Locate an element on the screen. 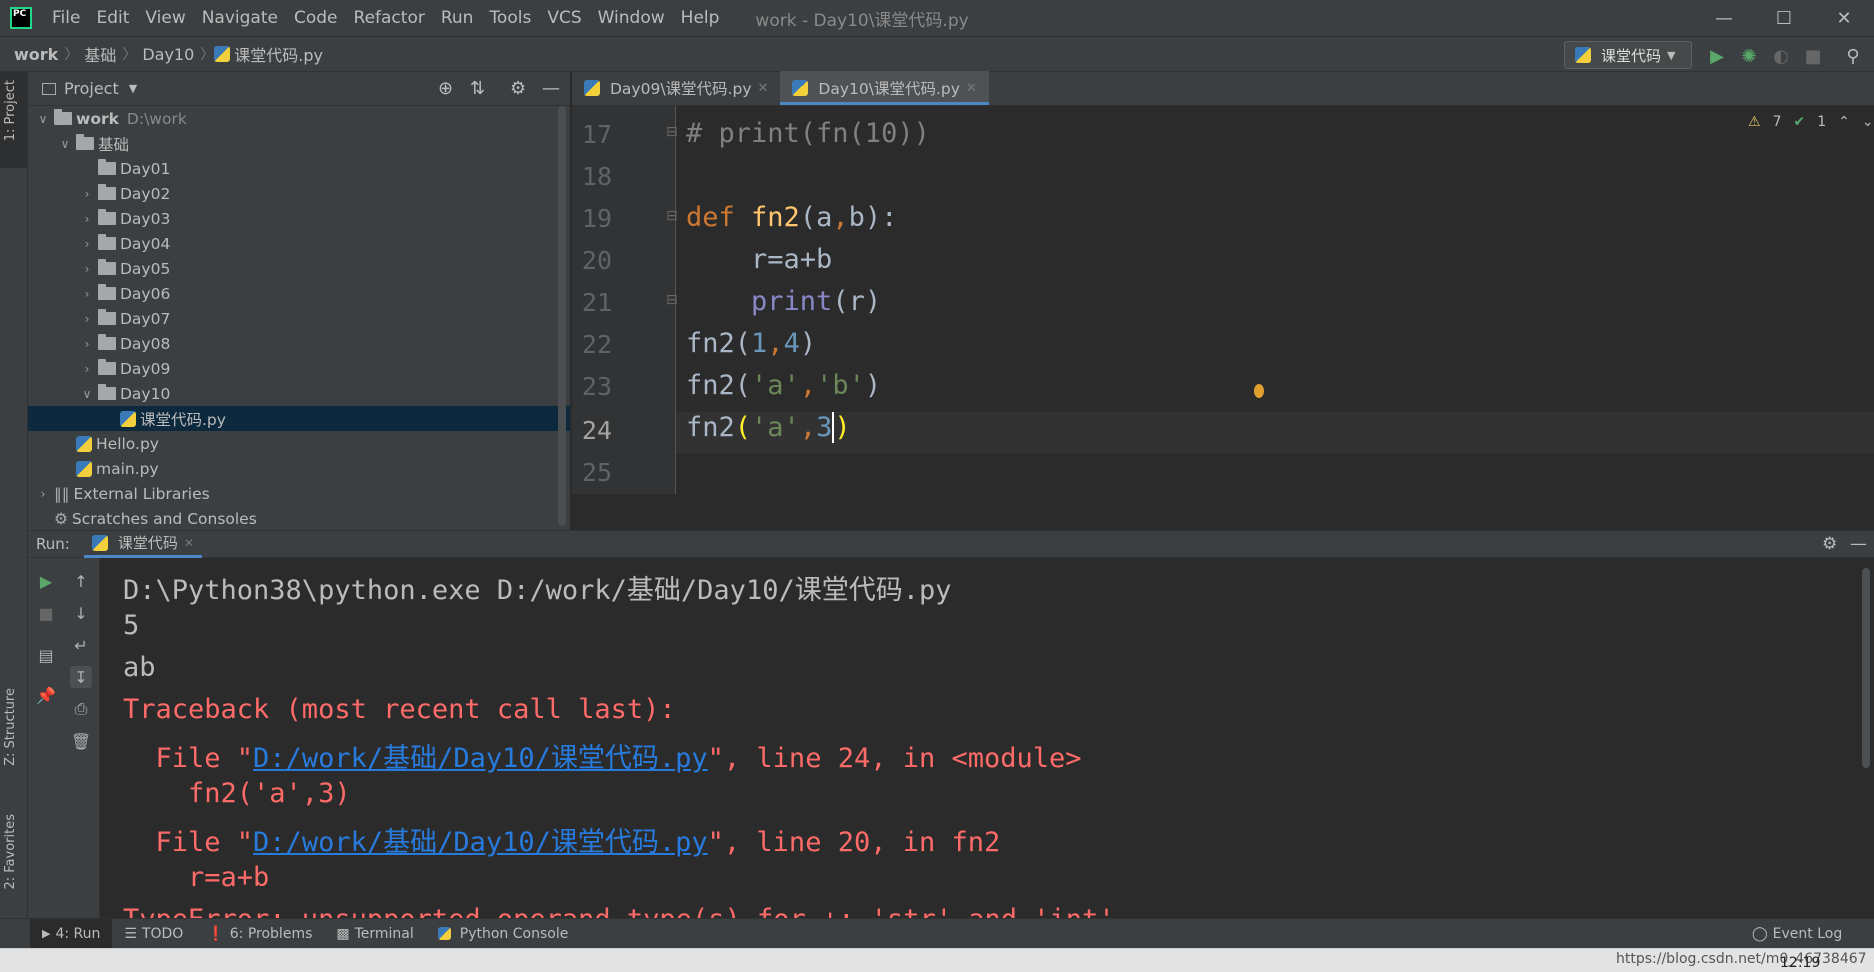 The width and height of the screenshot is (1874, 972). project-title: Project is located at coordinates (91, 88).